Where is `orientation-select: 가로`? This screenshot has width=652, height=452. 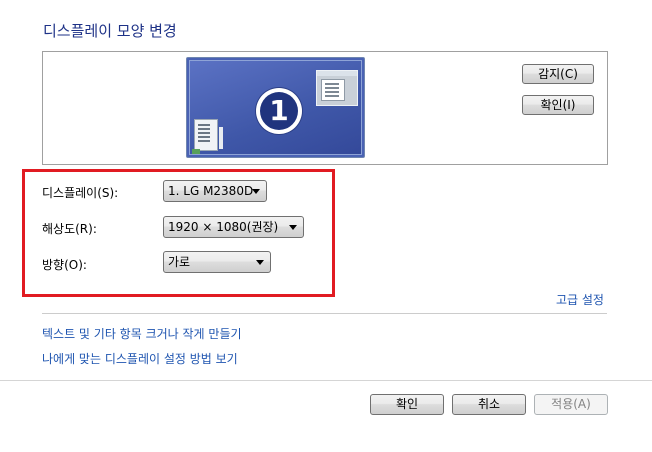
orientation-select: 가로 is located at coordinates (217, 262).